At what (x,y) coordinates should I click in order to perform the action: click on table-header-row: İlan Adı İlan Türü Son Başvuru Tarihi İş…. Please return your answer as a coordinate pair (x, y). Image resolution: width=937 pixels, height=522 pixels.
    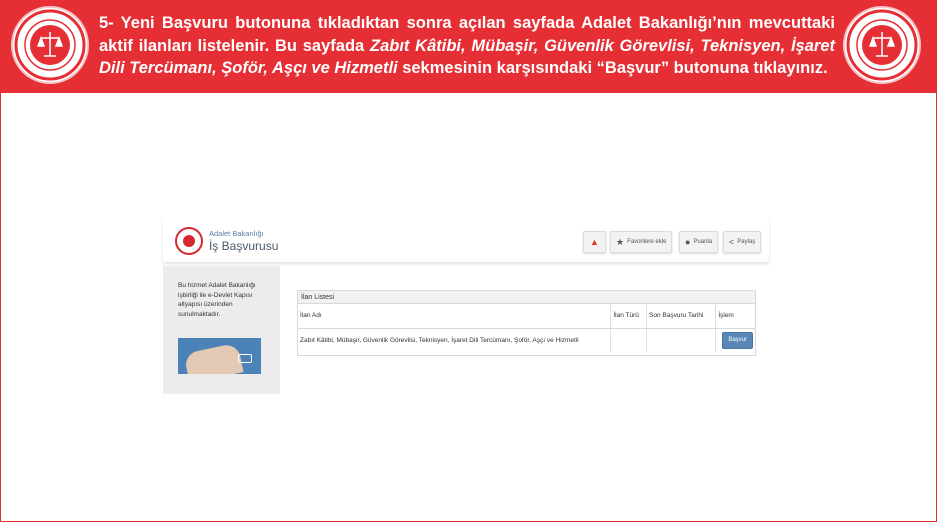
    Looking at the image, I should click on (526, 316).